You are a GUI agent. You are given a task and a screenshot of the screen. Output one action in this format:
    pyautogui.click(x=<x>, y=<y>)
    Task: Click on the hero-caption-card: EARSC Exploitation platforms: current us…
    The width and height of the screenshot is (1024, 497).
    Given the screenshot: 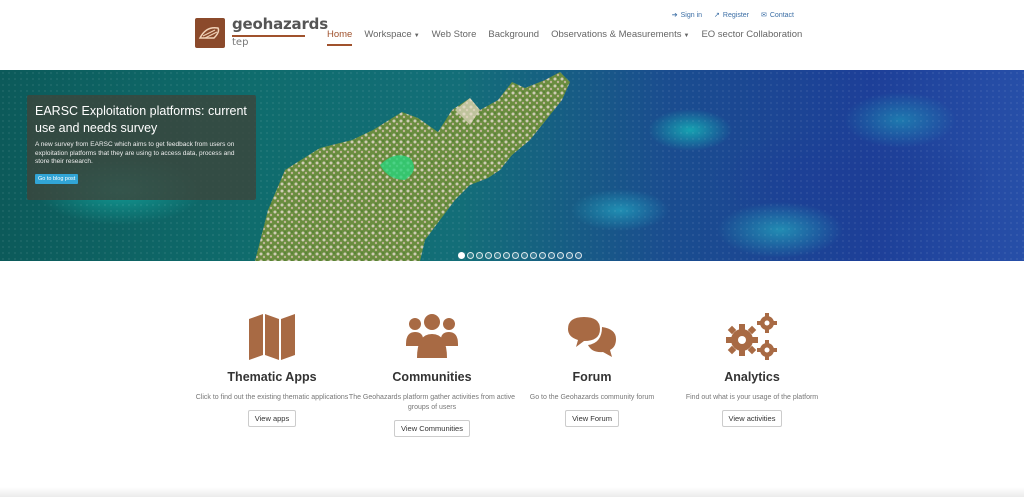 What is the action you would take?
    pyautogui.click(x=141, y=147)
    